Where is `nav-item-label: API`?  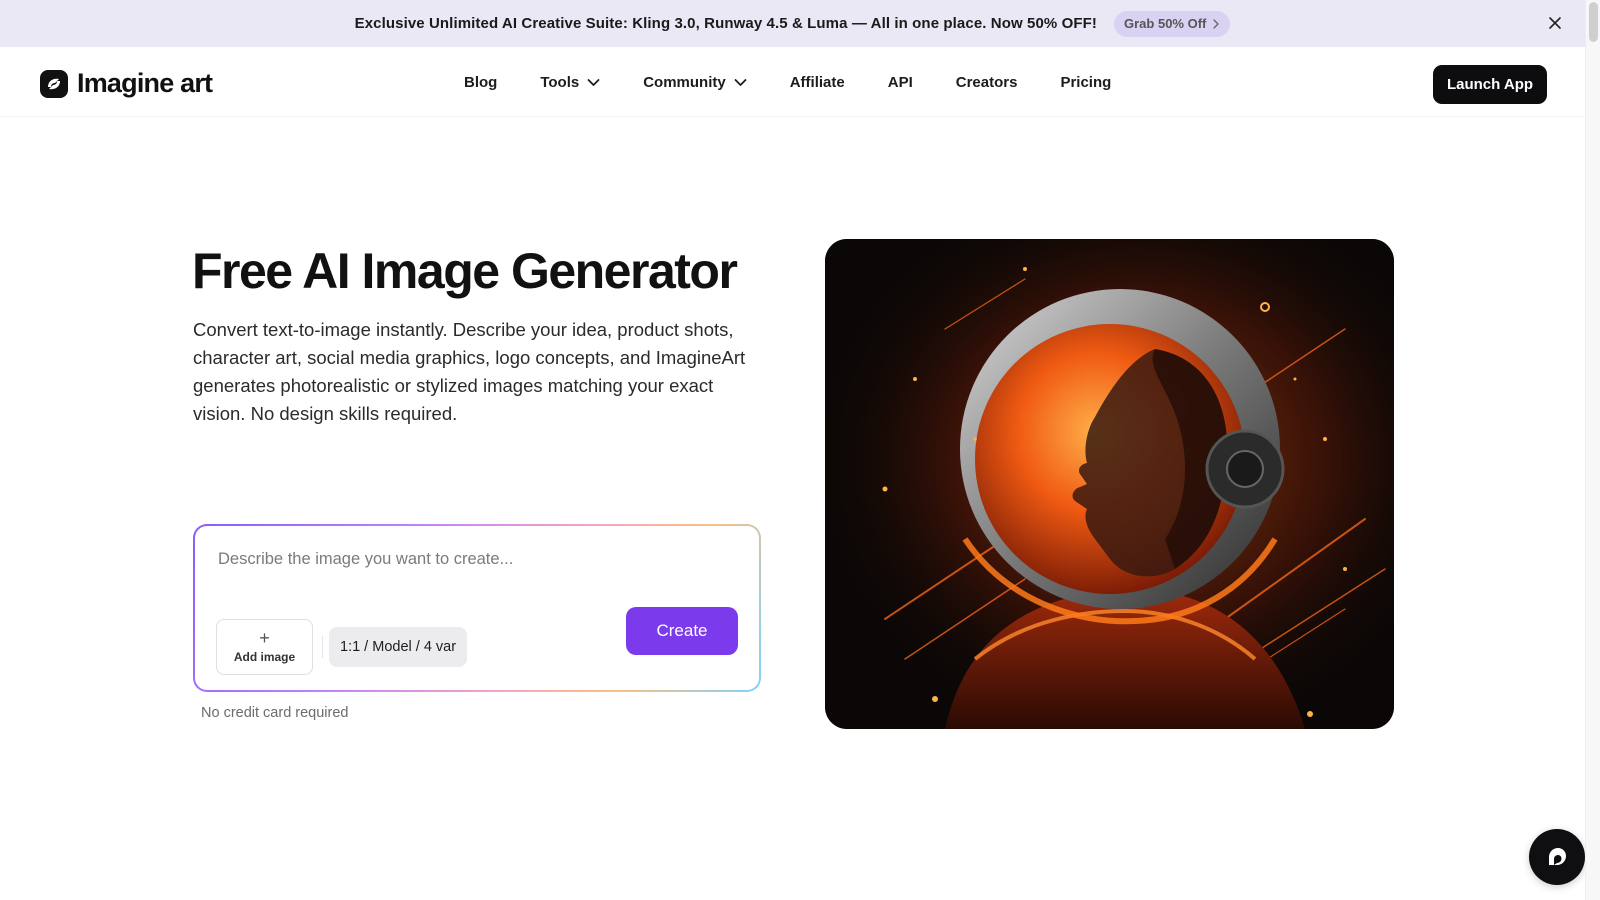 nav-item-label: API is located at coordinates (900, 82).